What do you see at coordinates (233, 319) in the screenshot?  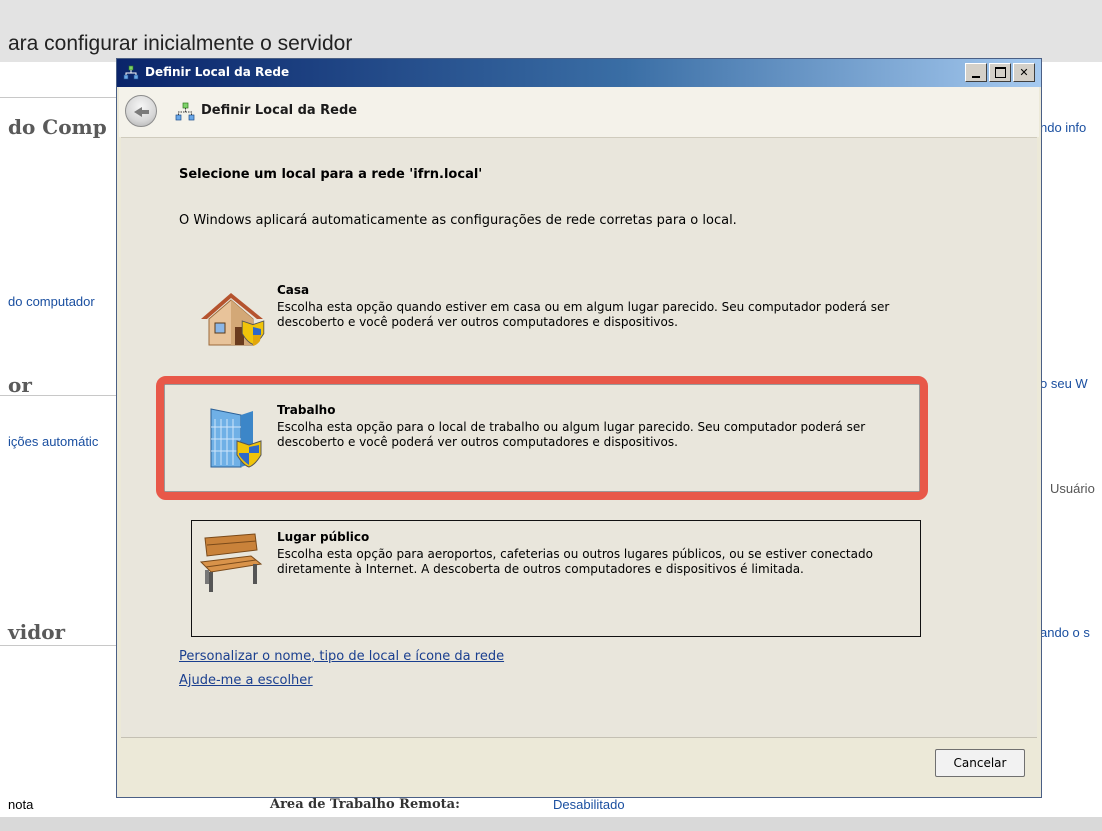 I see `house-icon` at bounding box center [233, 319].